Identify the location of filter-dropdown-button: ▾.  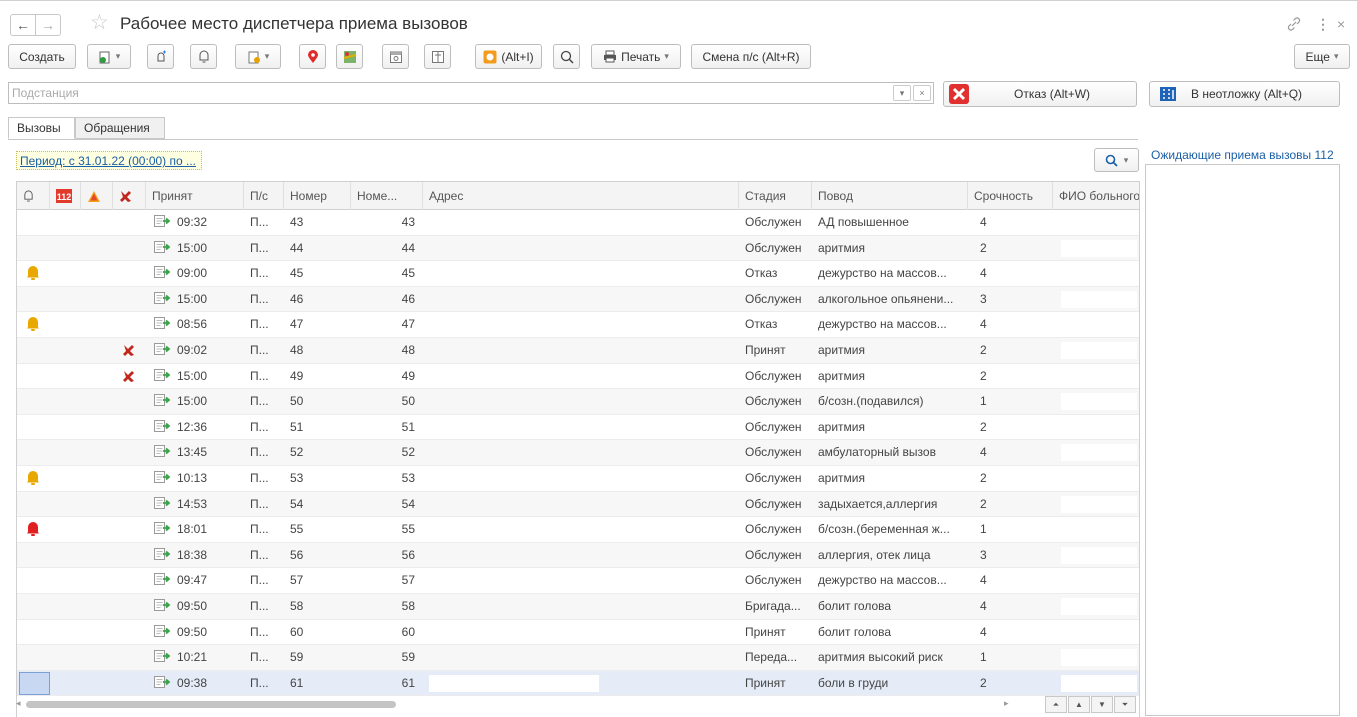
(902, 93).